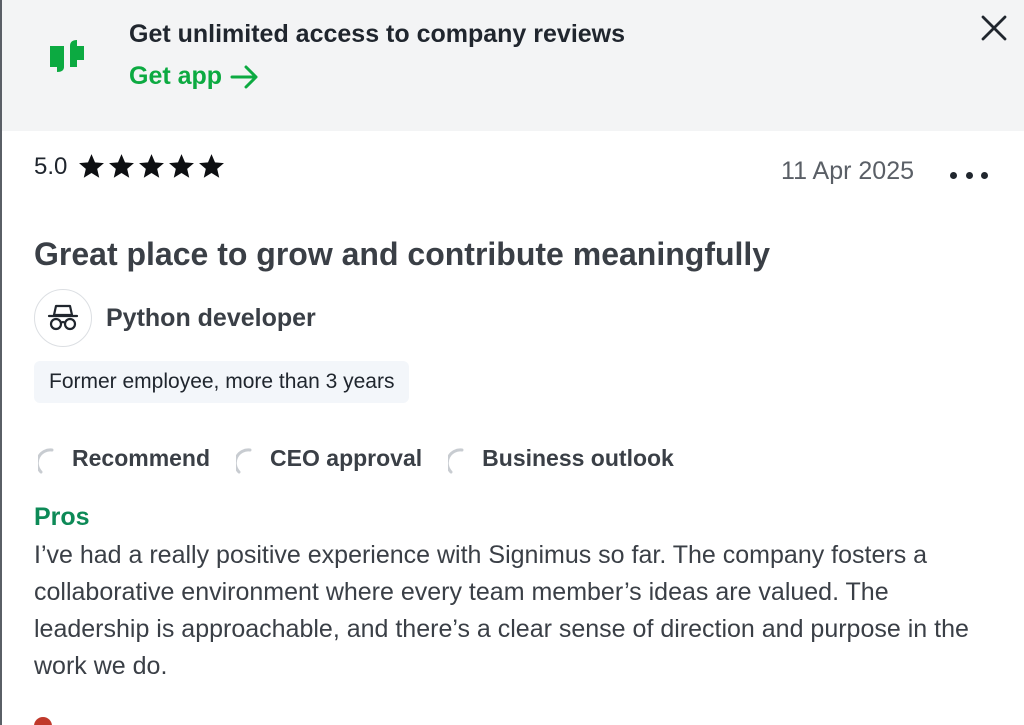  I want to click on close-icon, so click(994, 28).